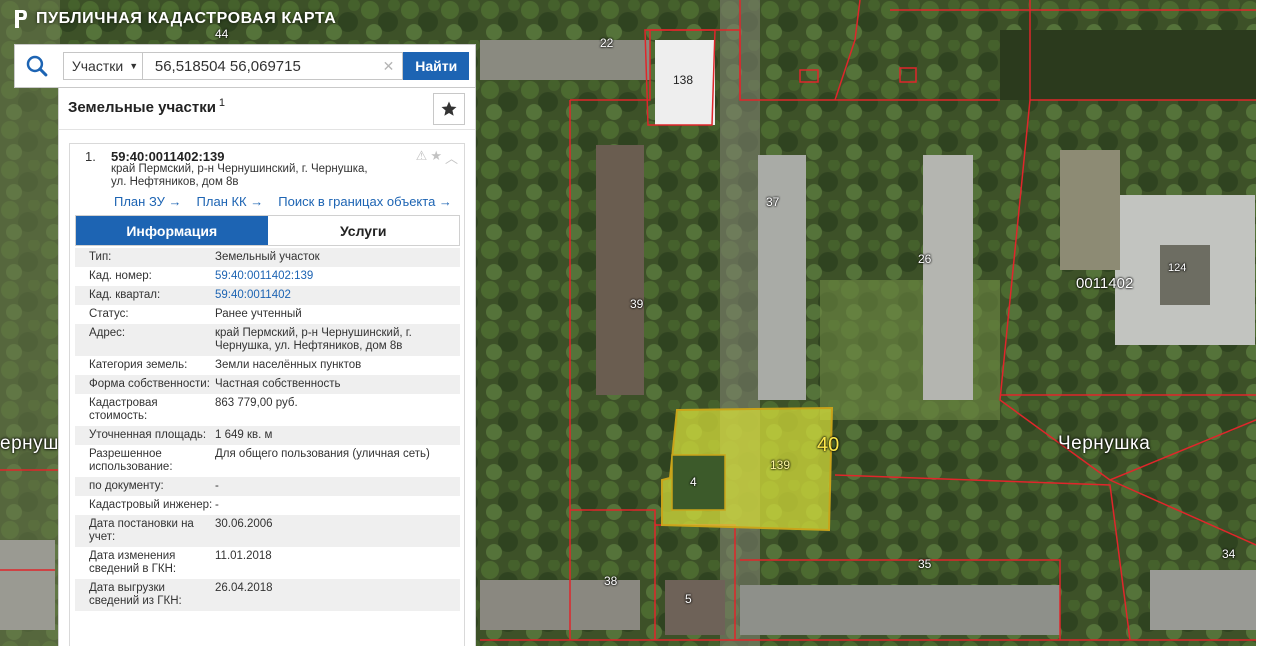 Image resolution: width=1280 pixels, height=646 pixels. What do you see at coordinates (451, 157) in the screenshot?
I see `chevron-up-icon: ︿` at bounding box center [451, 157].